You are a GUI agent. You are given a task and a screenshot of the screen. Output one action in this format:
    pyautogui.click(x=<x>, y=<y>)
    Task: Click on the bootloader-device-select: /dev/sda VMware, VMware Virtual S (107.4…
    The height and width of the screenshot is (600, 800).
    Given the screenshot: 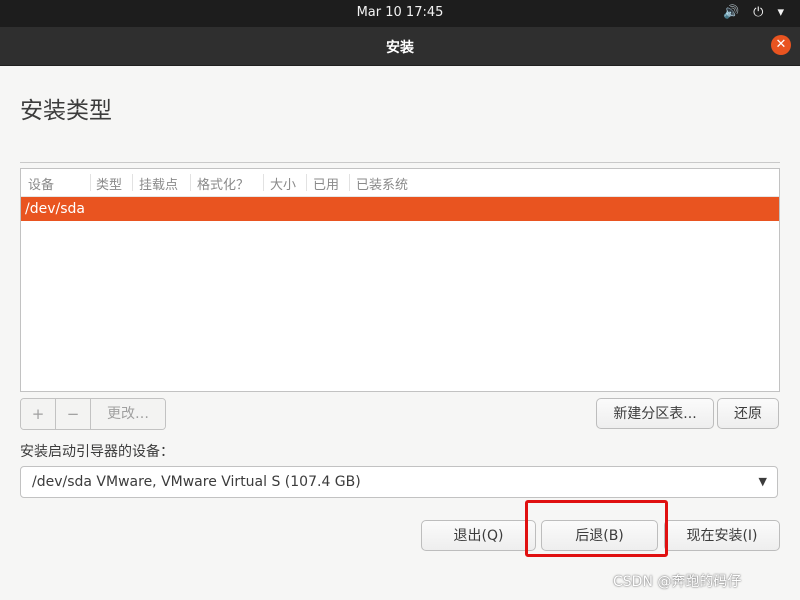 What is the action you would take?
    pyautogui.click(x=399, y=482)
    